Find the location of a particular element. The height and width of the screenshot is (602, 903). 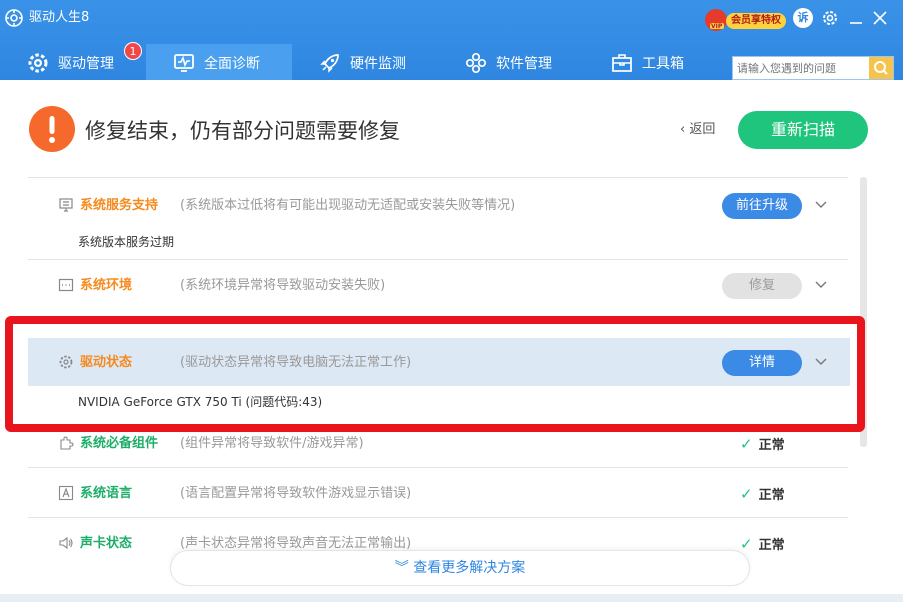

monitor-pulse-icon is located at coordinates (184, 63).